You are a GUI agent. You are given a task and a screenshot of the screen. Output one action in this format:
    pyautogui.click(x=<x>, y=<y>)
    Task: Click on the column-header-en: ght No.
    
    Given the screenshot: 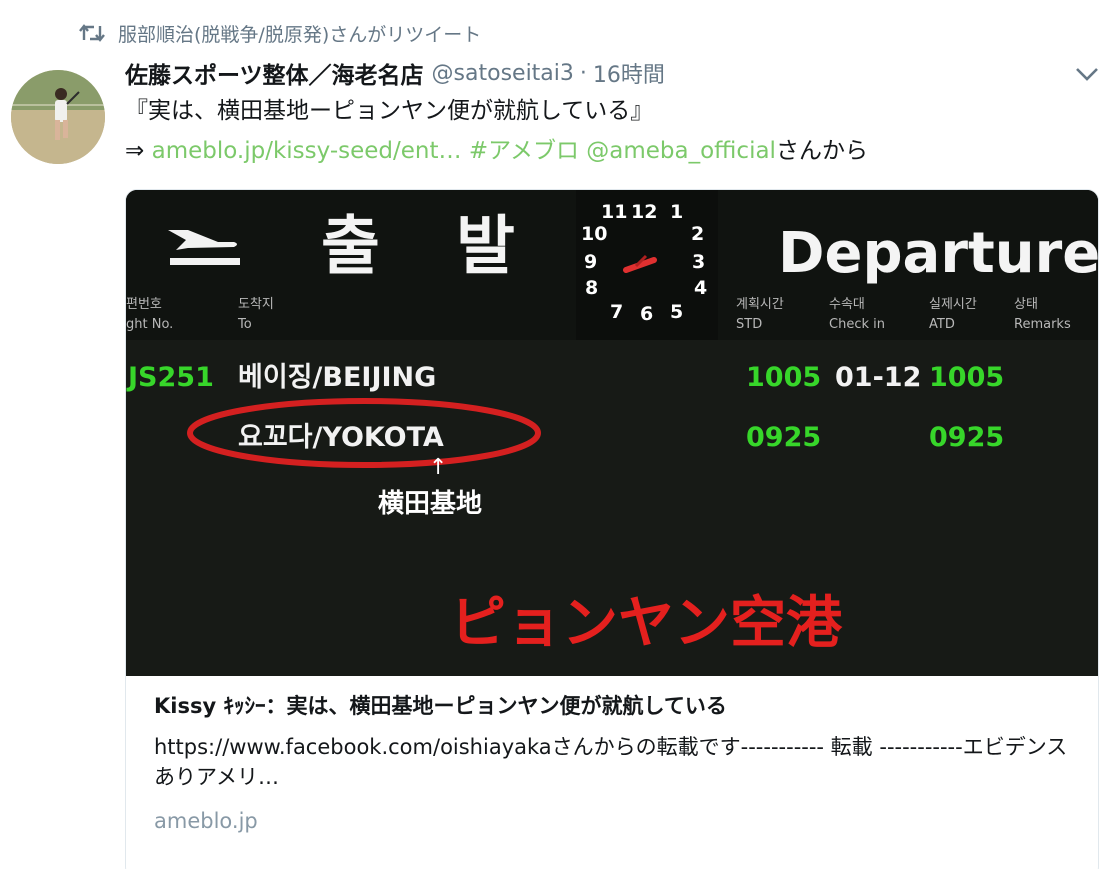 What is the action you would take?
    pyautogui.click(x=149, y=324)
    